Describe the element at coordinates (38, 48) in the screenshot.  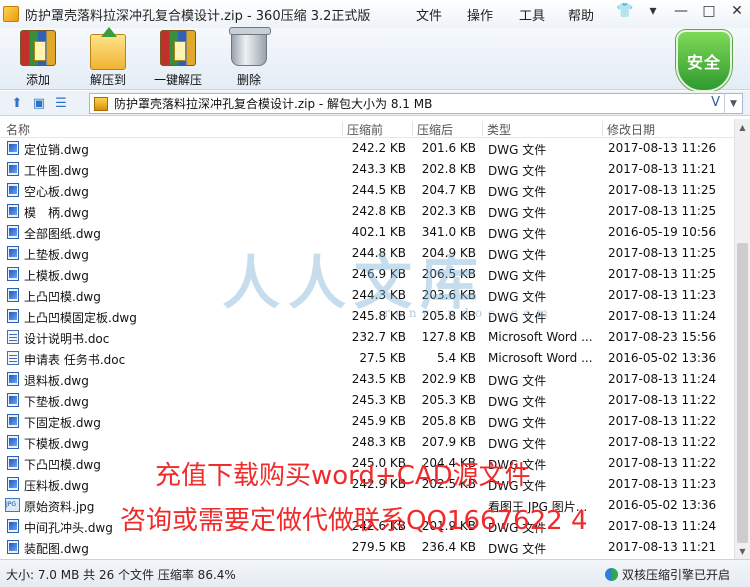
I see `add-books-icon` at that location.